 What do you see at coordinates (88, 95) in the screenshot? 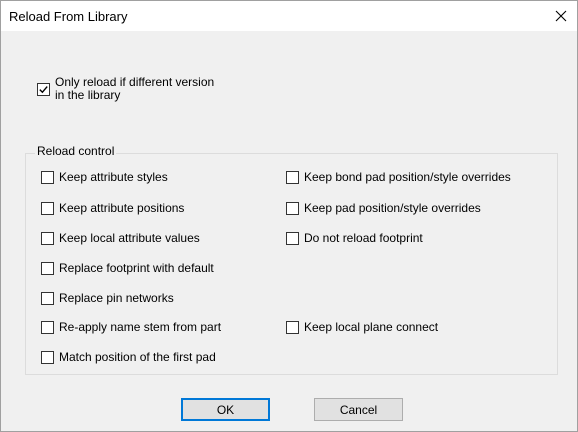
I see `only-reload-label-line2: in the library` at bounding box center [88, 95].